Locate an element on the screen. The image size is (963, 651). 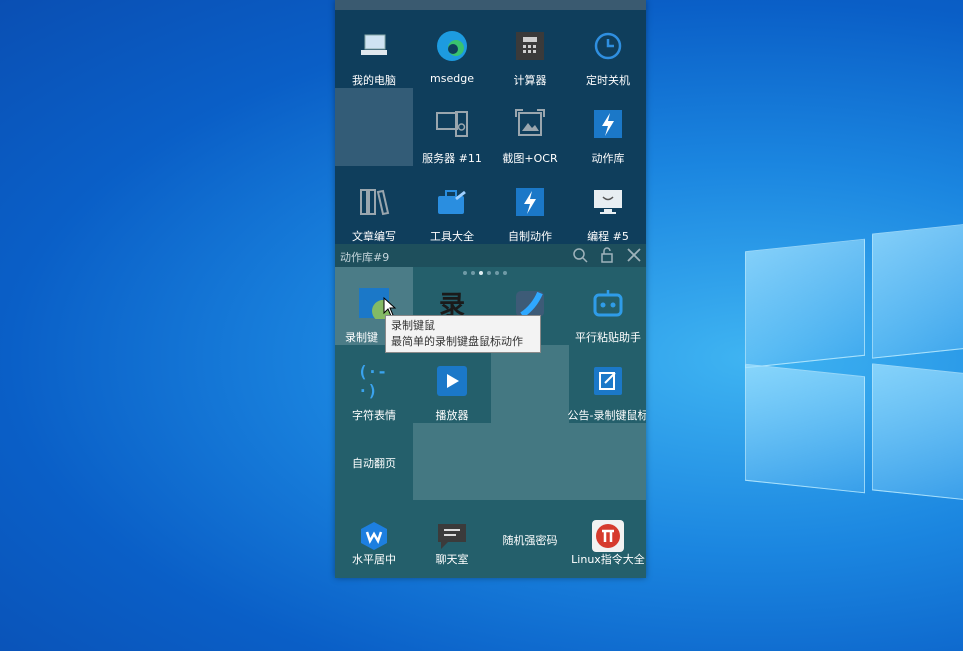
tile-article-writing: 文章编写 is located at coordinates (374, 205).